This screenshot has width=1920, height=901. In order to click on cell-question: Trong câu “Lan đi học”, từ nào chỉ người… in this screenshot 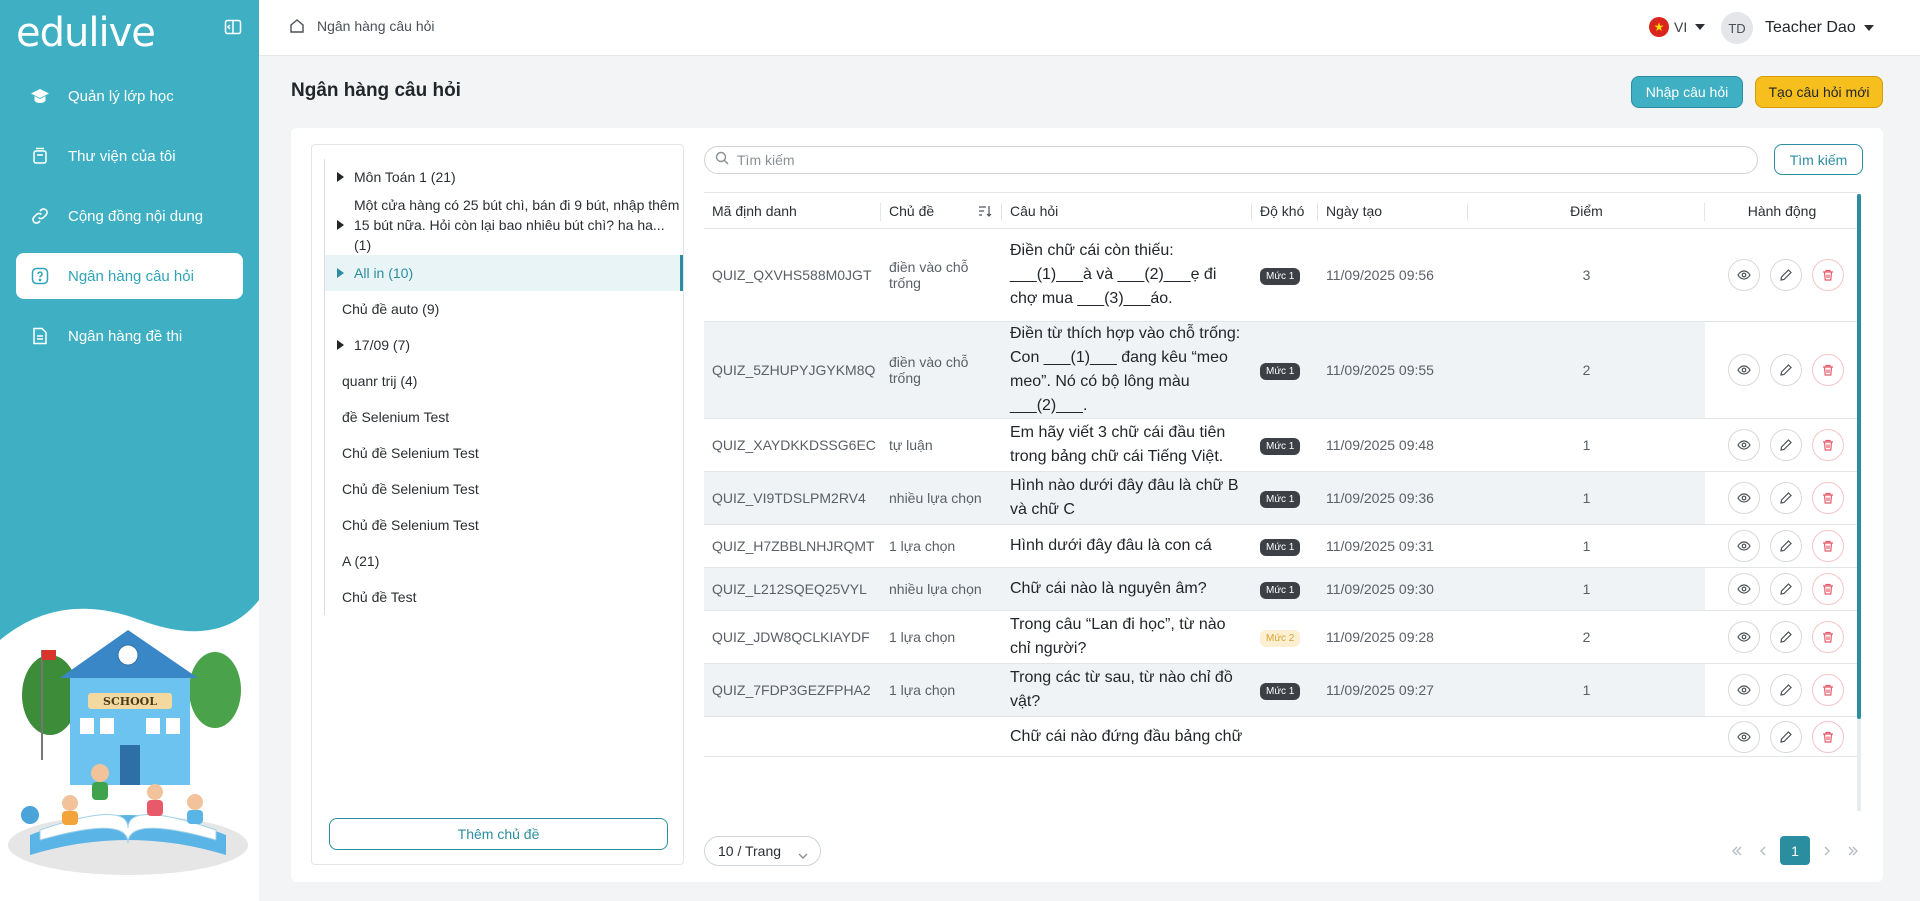, I will do `click(1127, 637)`.